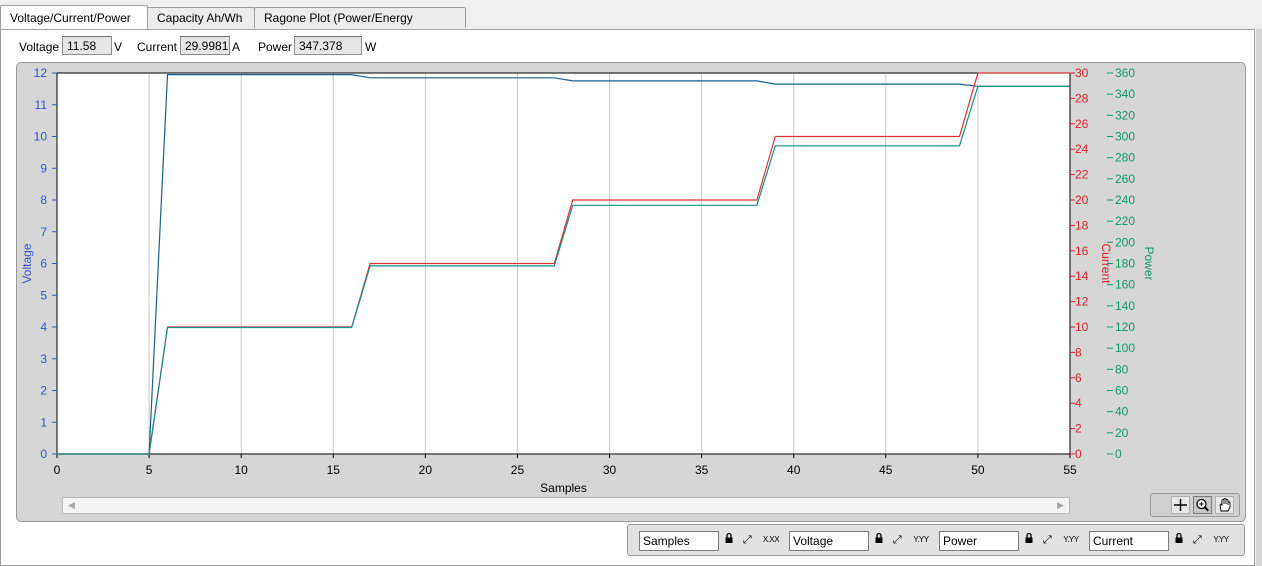  What do you see at coordinates (518, 470) in the screenshot?
I see `x-tick-label: 25` at bounding box center [518, 470].